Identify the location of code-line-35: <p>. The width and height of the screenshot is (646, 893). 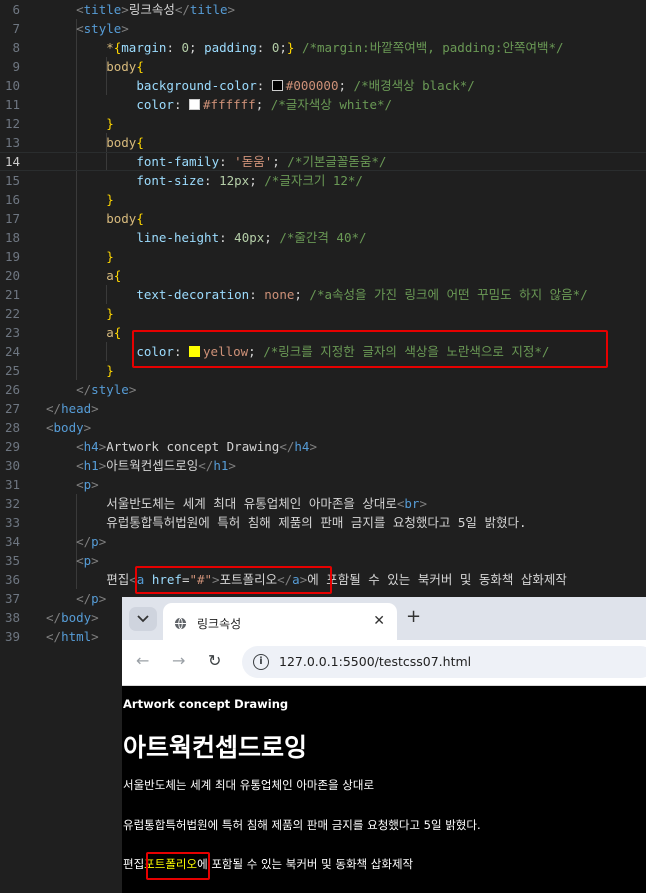
(346, 560).